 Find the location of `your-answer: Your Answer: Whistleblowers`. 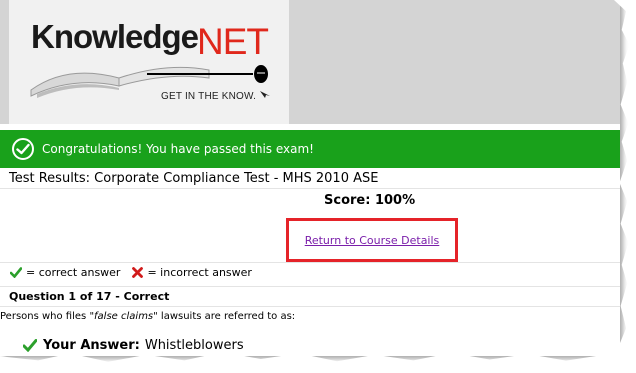

your-answer: Your Answer: Whistleblowers is located at coordinates (133, 345).